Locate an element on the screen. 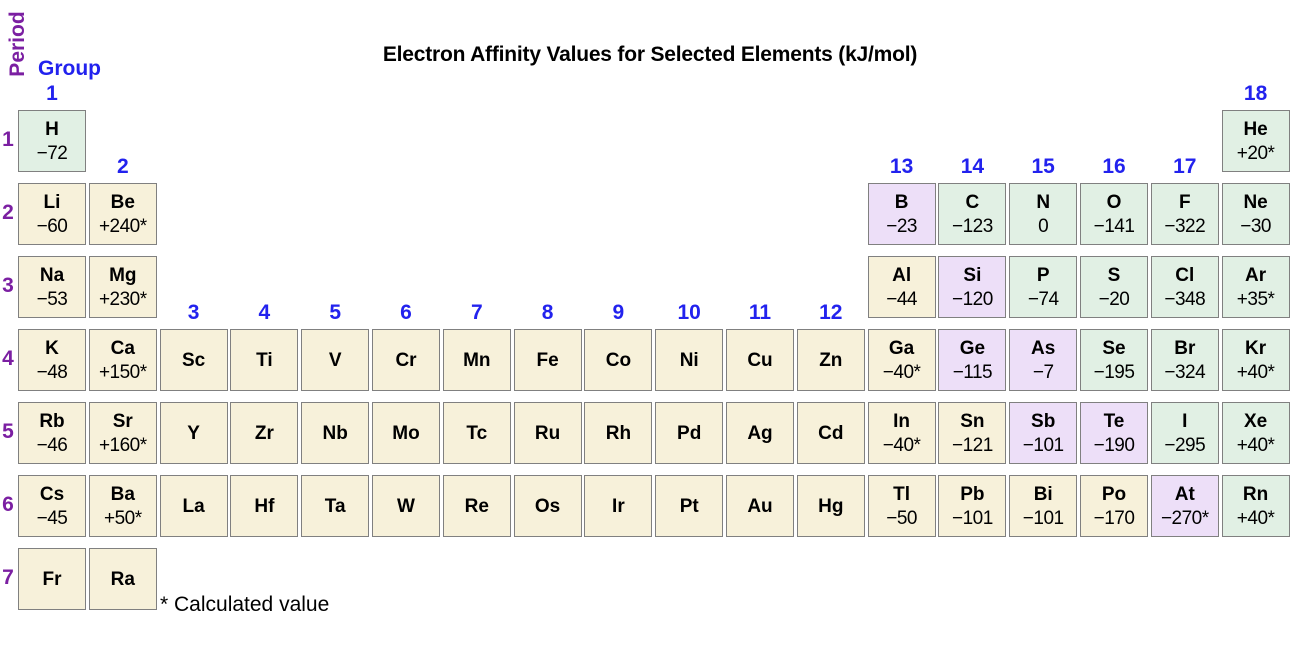  element-cell-bi: Bi −101 is located at coordinates (1043, 506).